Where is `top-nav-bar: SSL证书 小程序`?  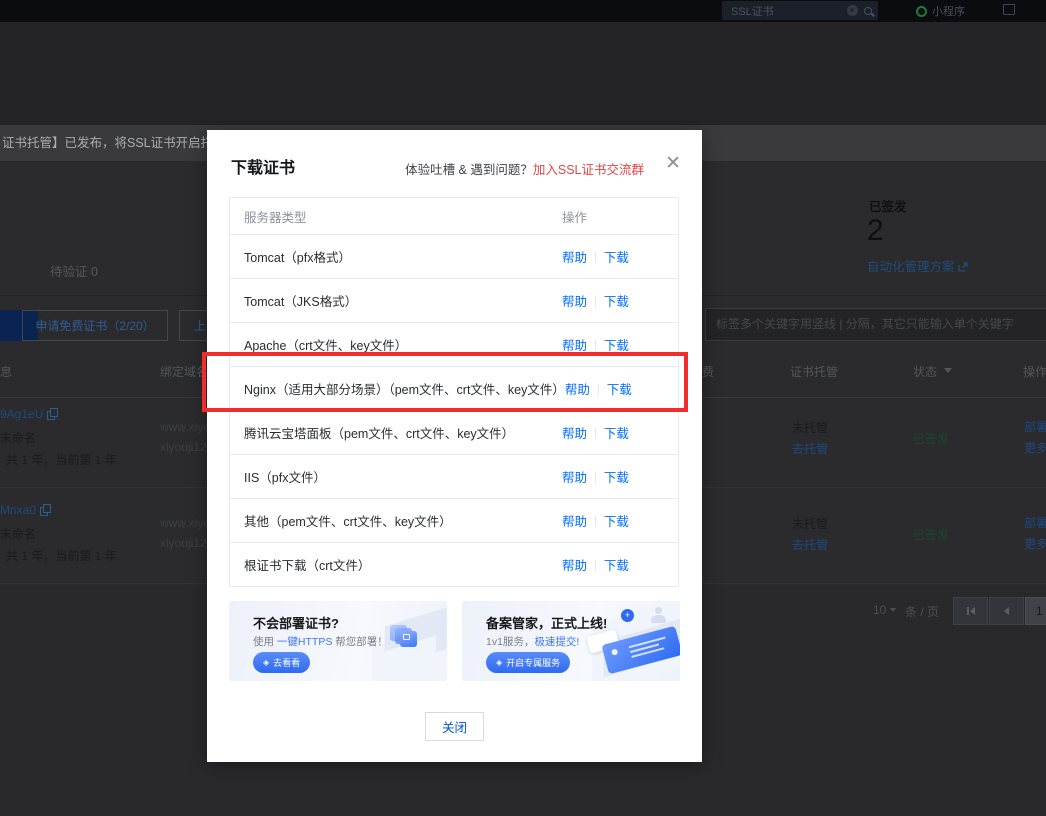 top-nav-bar: SSL证书 小程序 is located at coordinates (523, 11).